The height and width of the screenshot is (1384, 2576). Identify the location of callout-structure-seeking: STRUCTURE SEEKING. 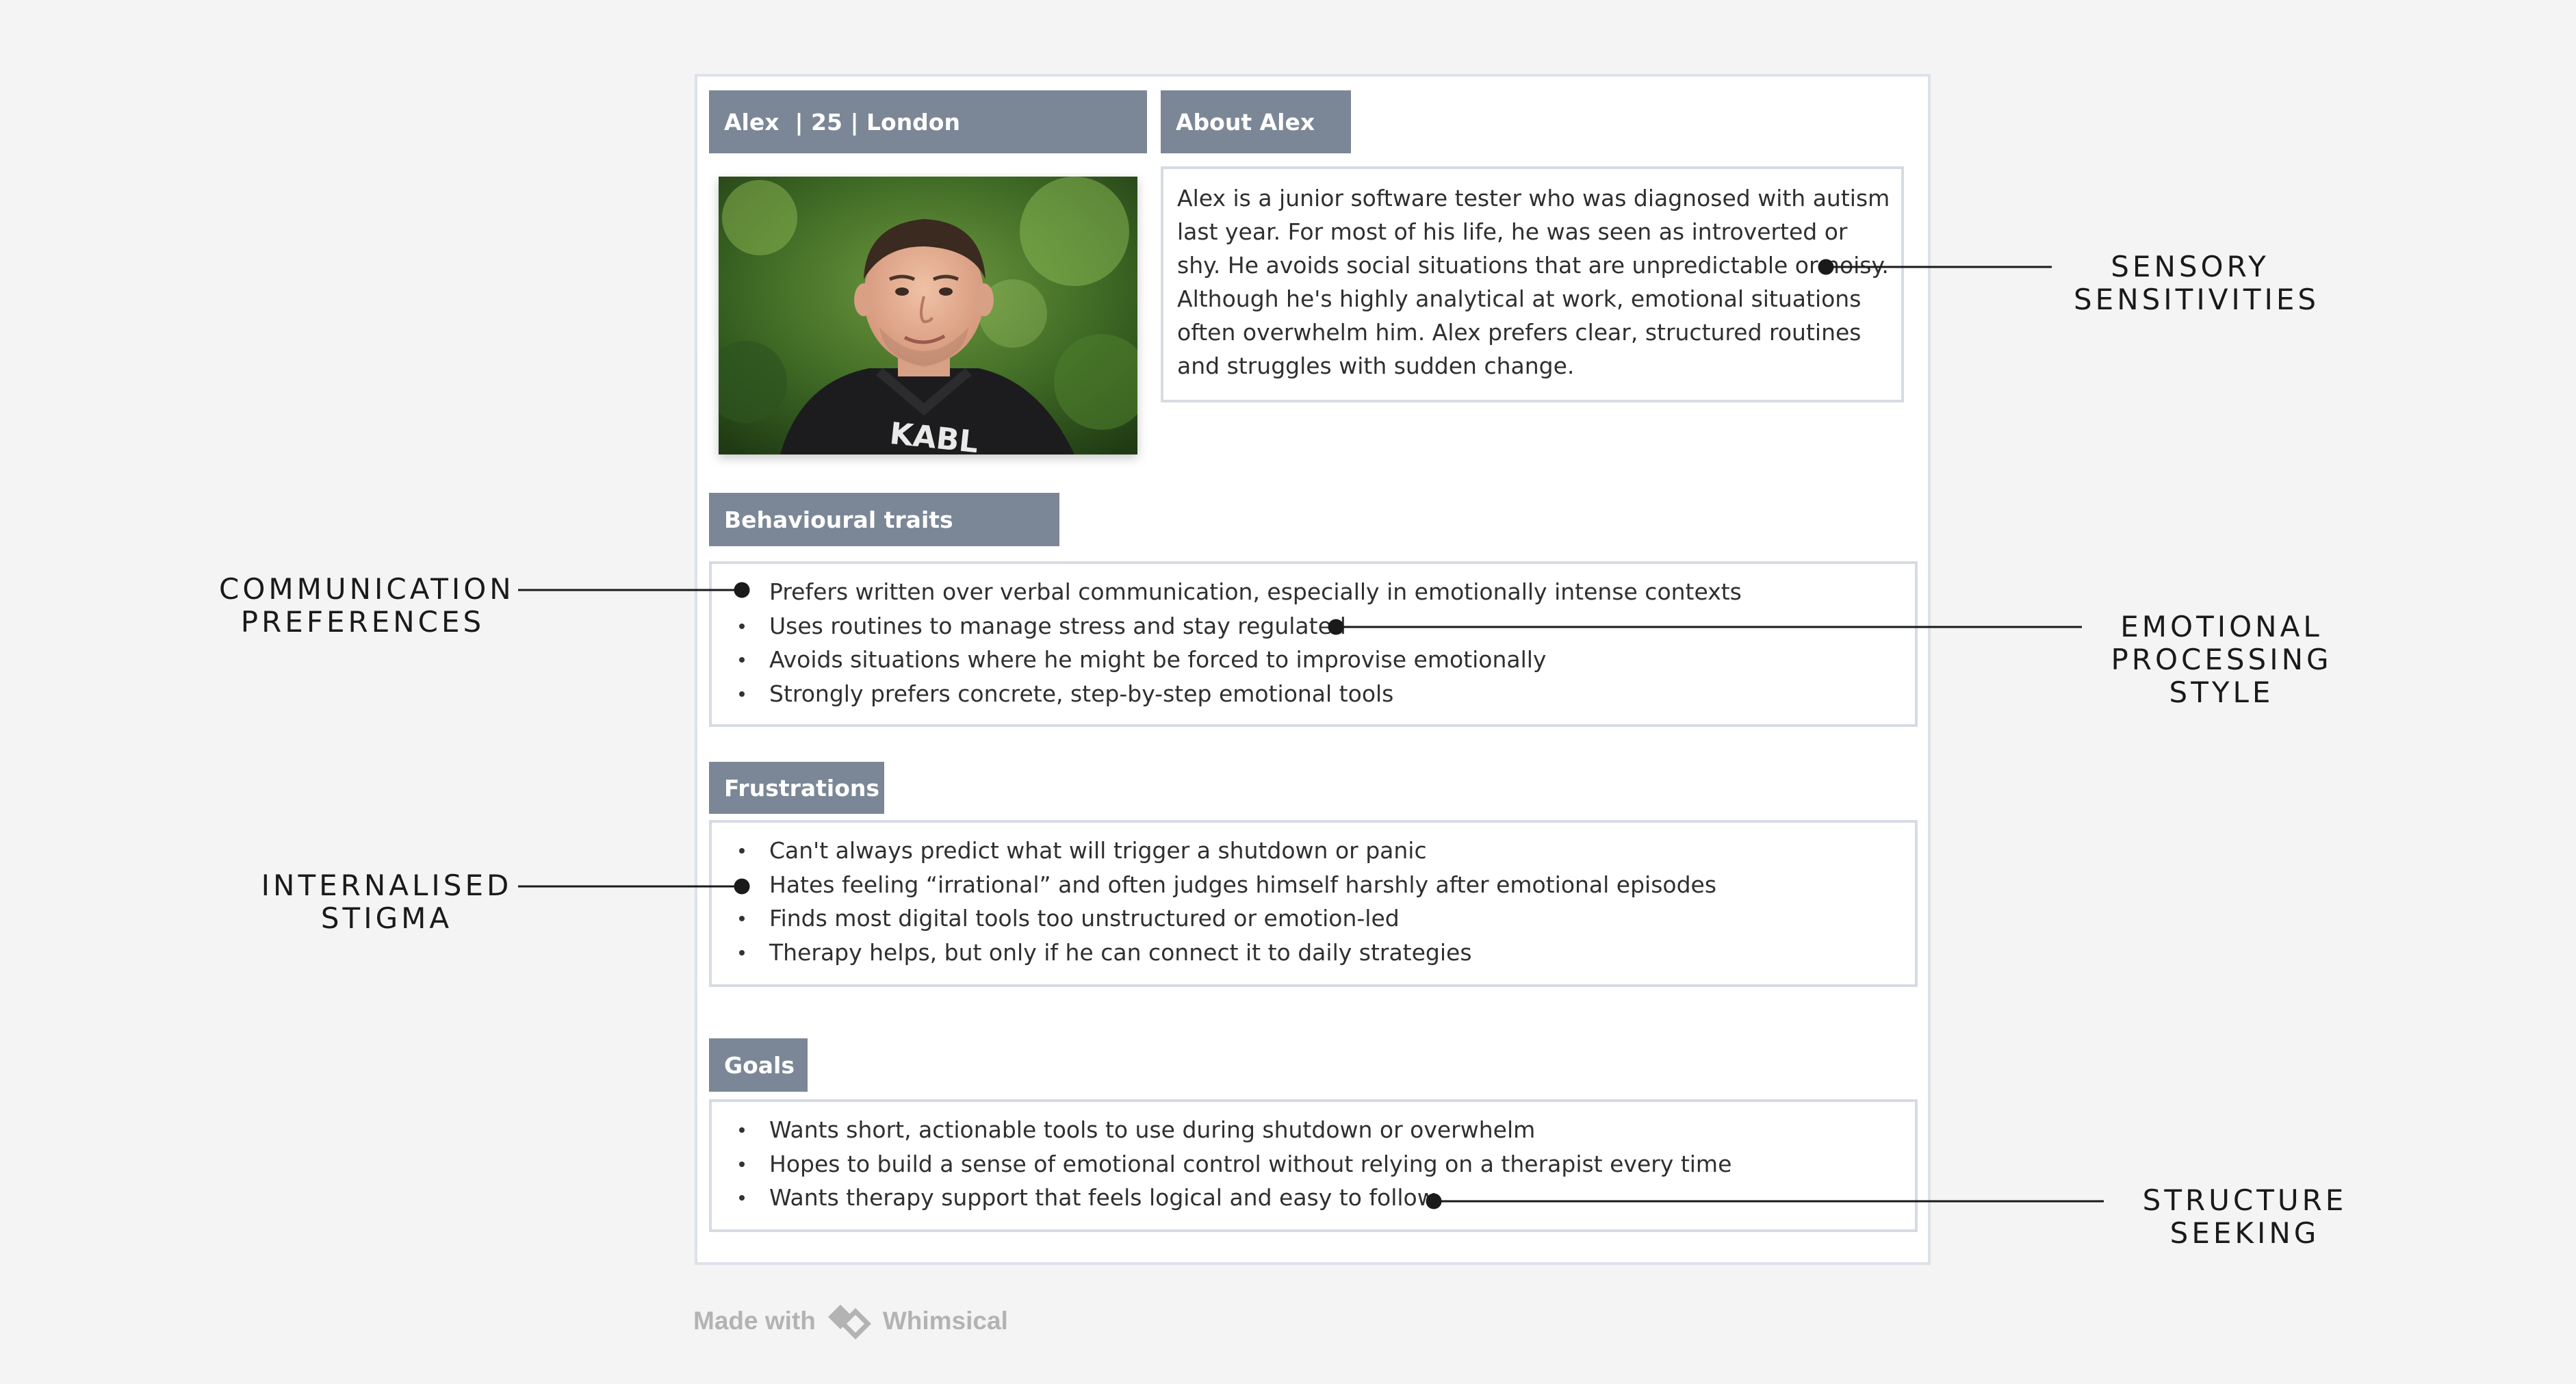
(2244, 1217).